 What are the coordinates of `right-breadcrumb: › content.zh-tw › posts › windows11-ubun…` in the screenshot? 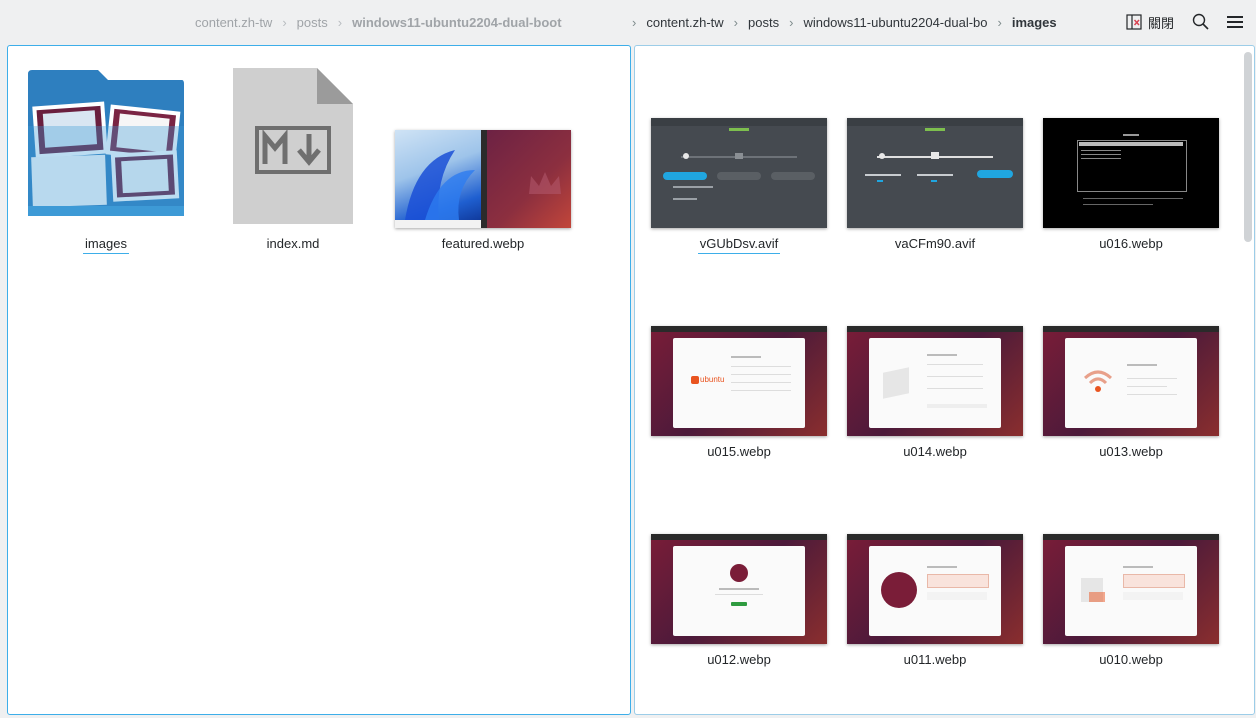 It's located at (844, 22).